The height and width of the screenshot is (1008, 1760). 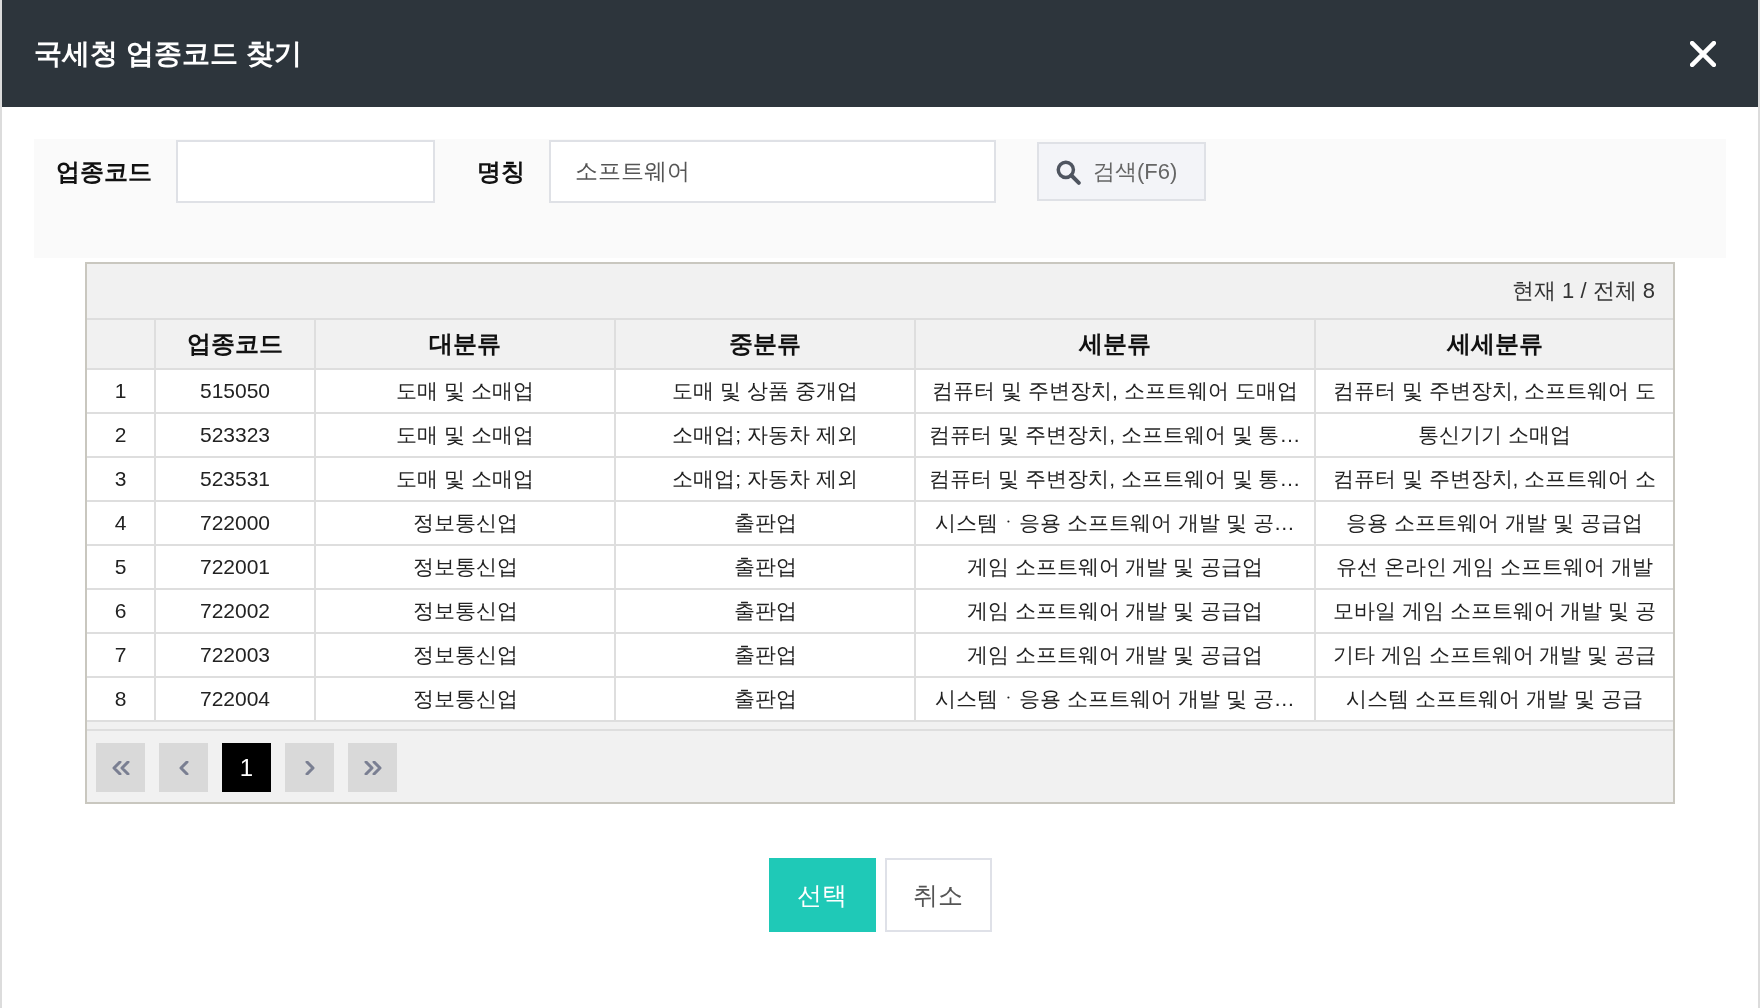 What do you see at coordinates (501, 171) in the screenshot?
I see `field-label: 명칭` at bounding box center [501, 171].